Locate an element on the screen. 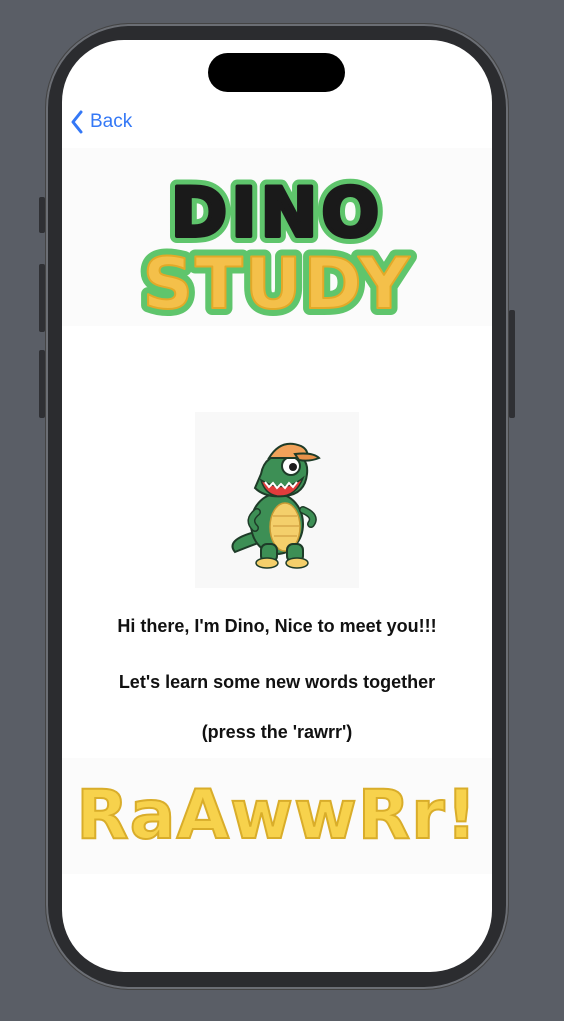  back-button: Back is located at coordinates (101, 122).